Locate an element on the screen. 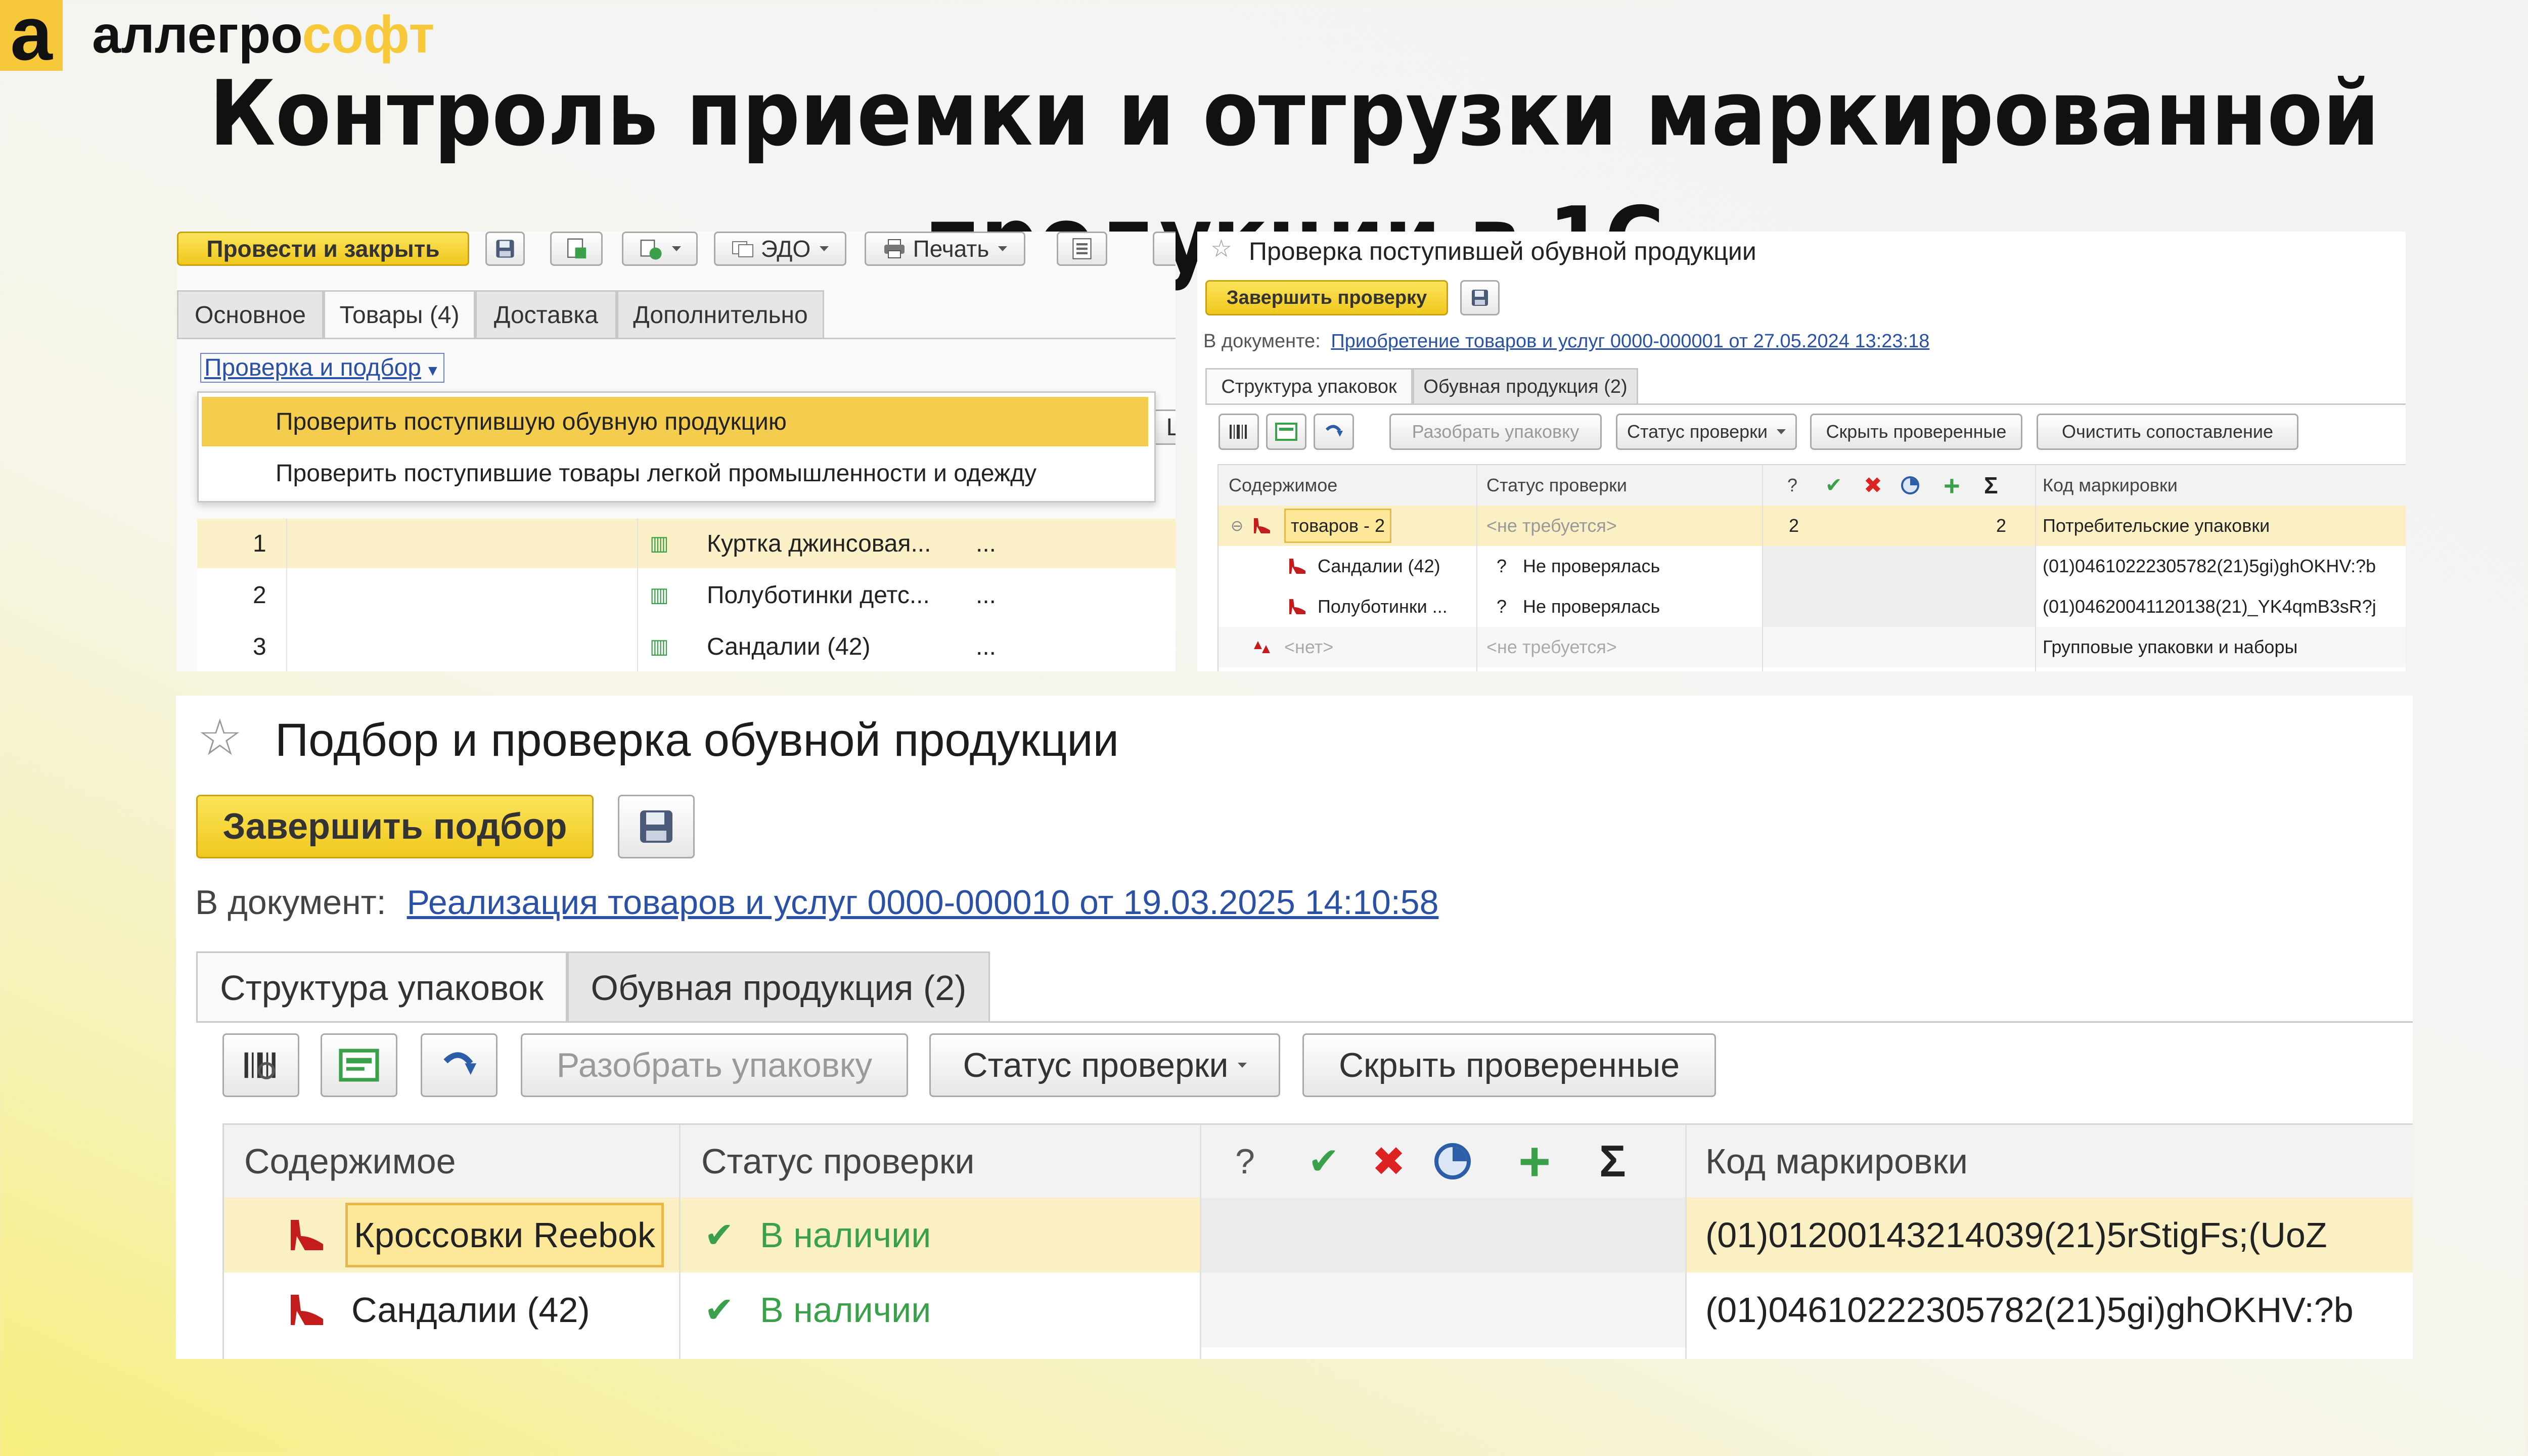  document-green-icon is located at coordinates (577, 248).